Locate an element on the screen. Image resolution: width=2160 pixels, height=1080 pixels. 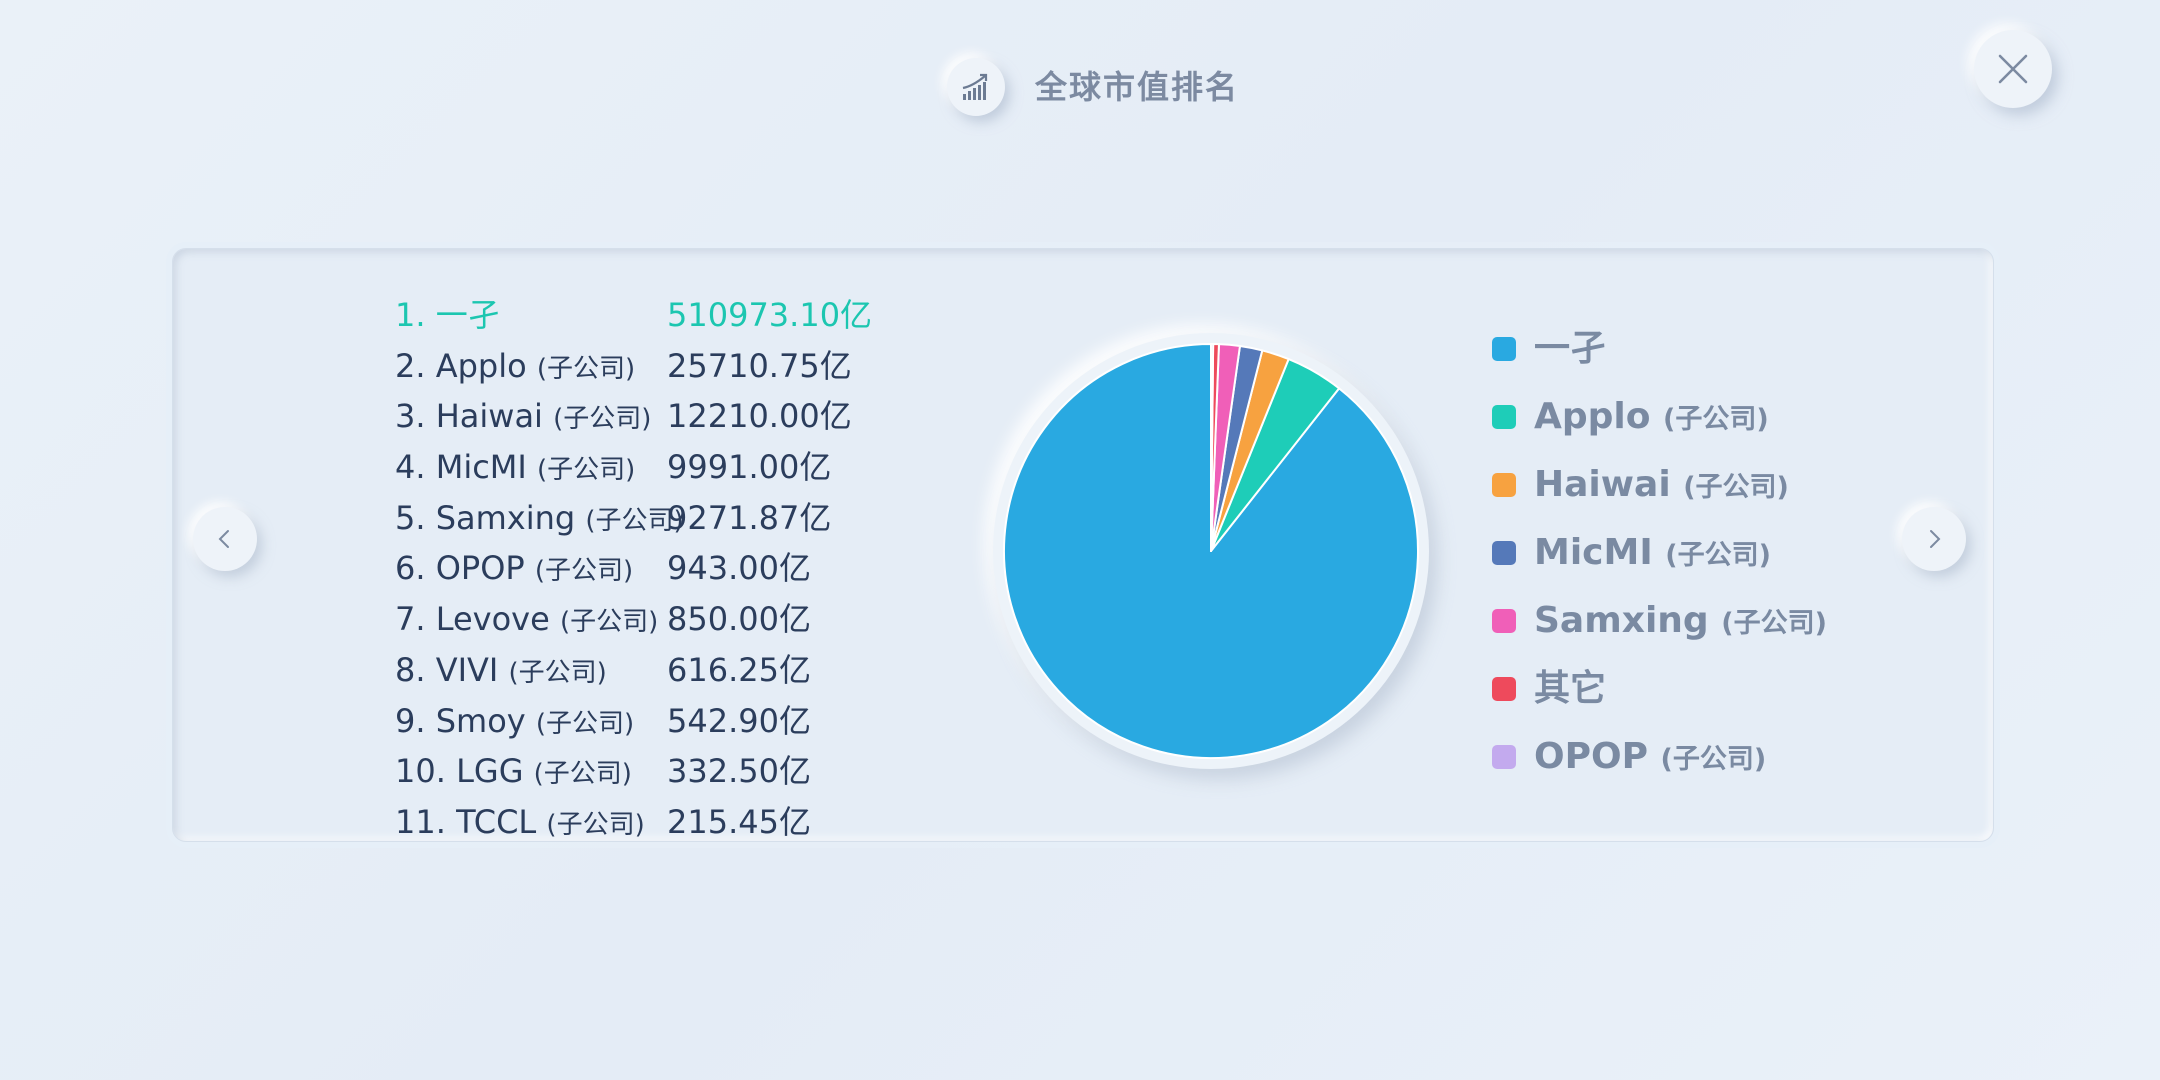
legend-name: 其它 is located at coordinates (1570, 688).